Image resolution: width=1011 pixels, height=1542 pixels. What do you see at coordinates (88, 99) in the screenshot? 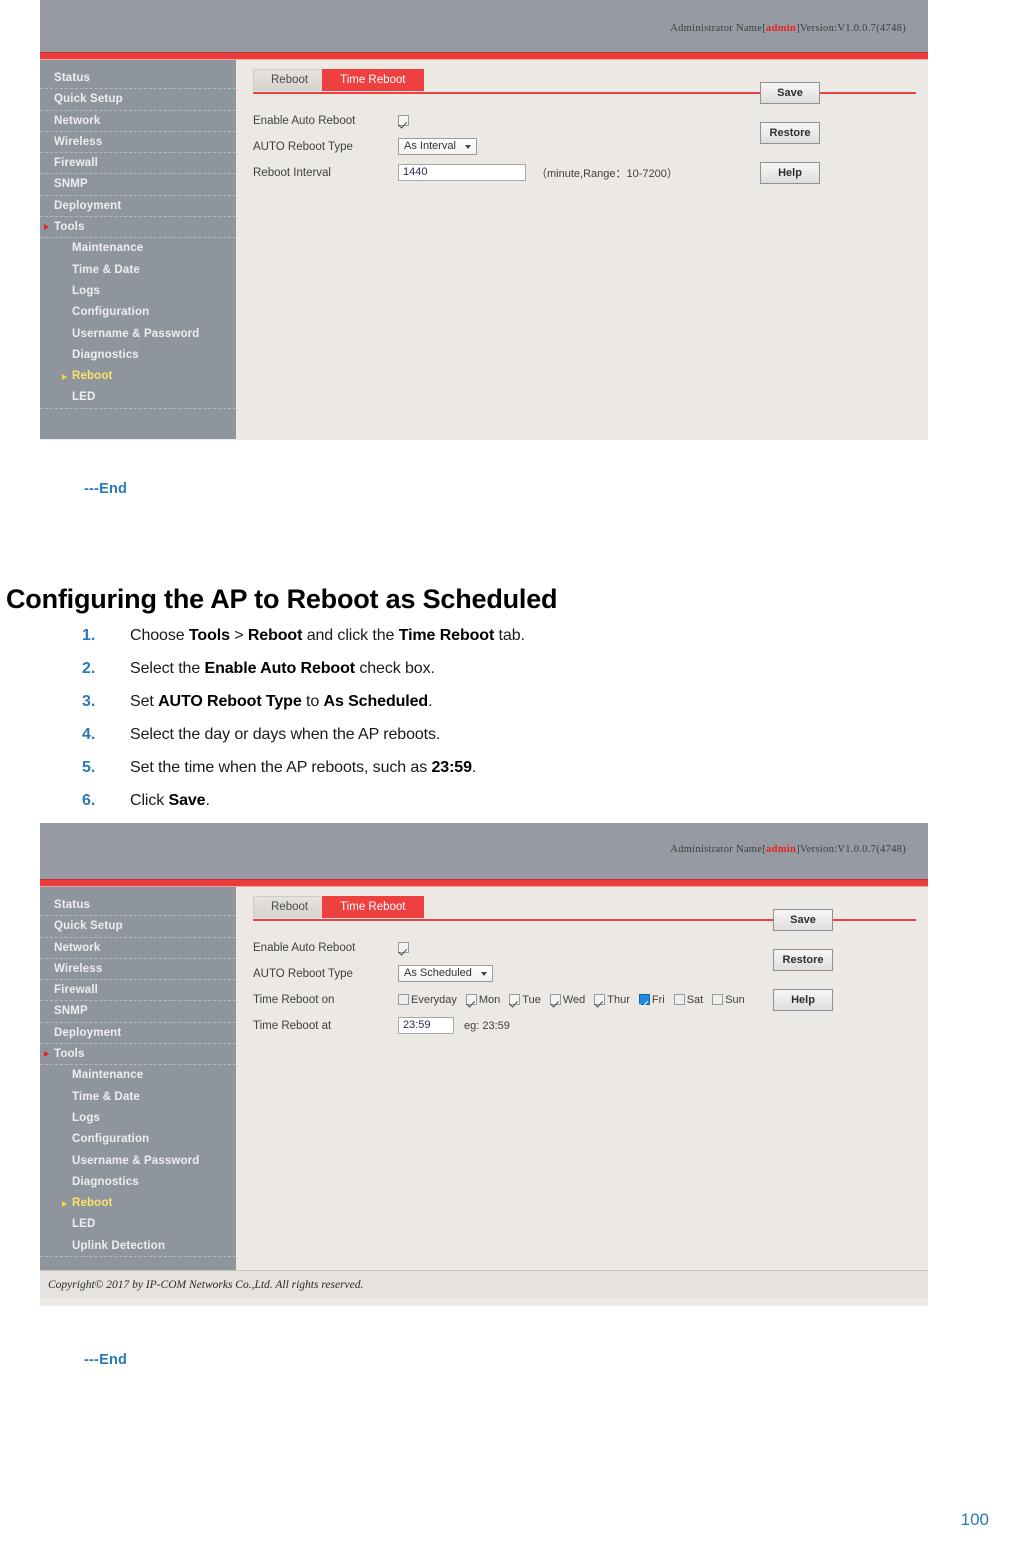
I see `sidebar-item-label: Quick Setup` at bounding box center [88, 99].